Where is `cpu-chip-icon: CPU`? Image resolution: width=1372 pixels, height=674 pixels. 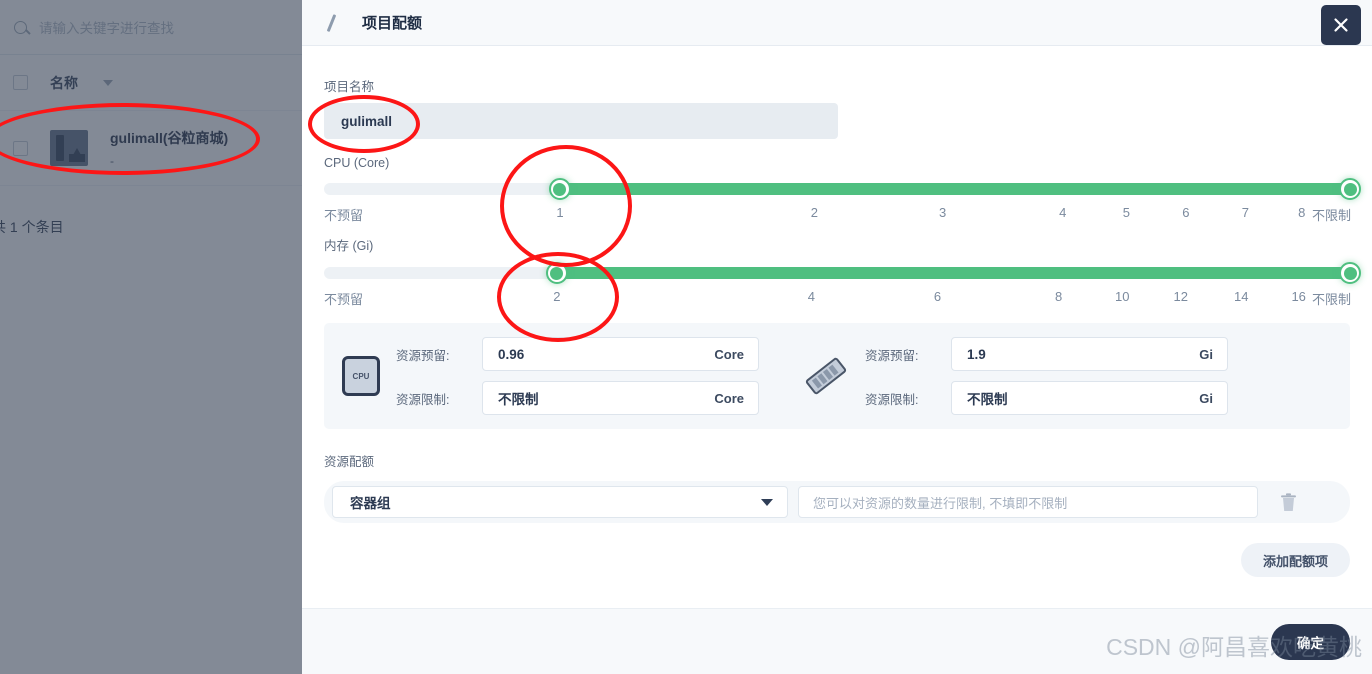 cpu-chip-icon: CPU is located at coordinates (361, 376).